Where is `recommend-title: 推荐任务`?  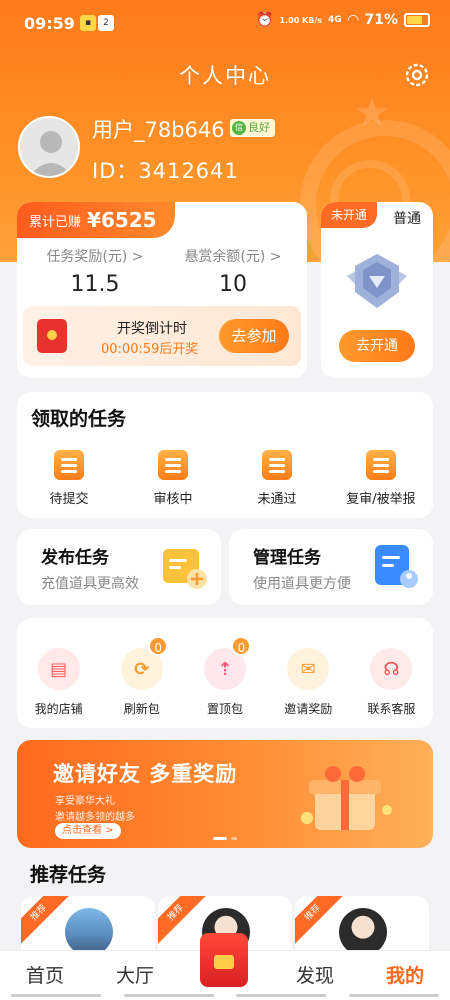 recommend-title: 推荐任务 is located at coordinates (68, 875).